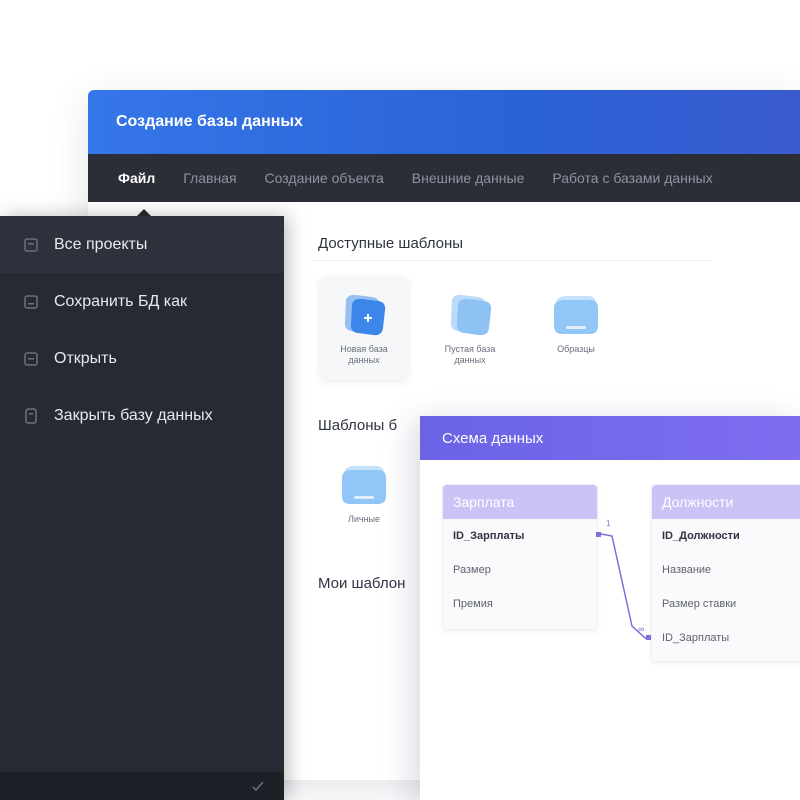  I want to click on new-db-icon, so click(365, 315).